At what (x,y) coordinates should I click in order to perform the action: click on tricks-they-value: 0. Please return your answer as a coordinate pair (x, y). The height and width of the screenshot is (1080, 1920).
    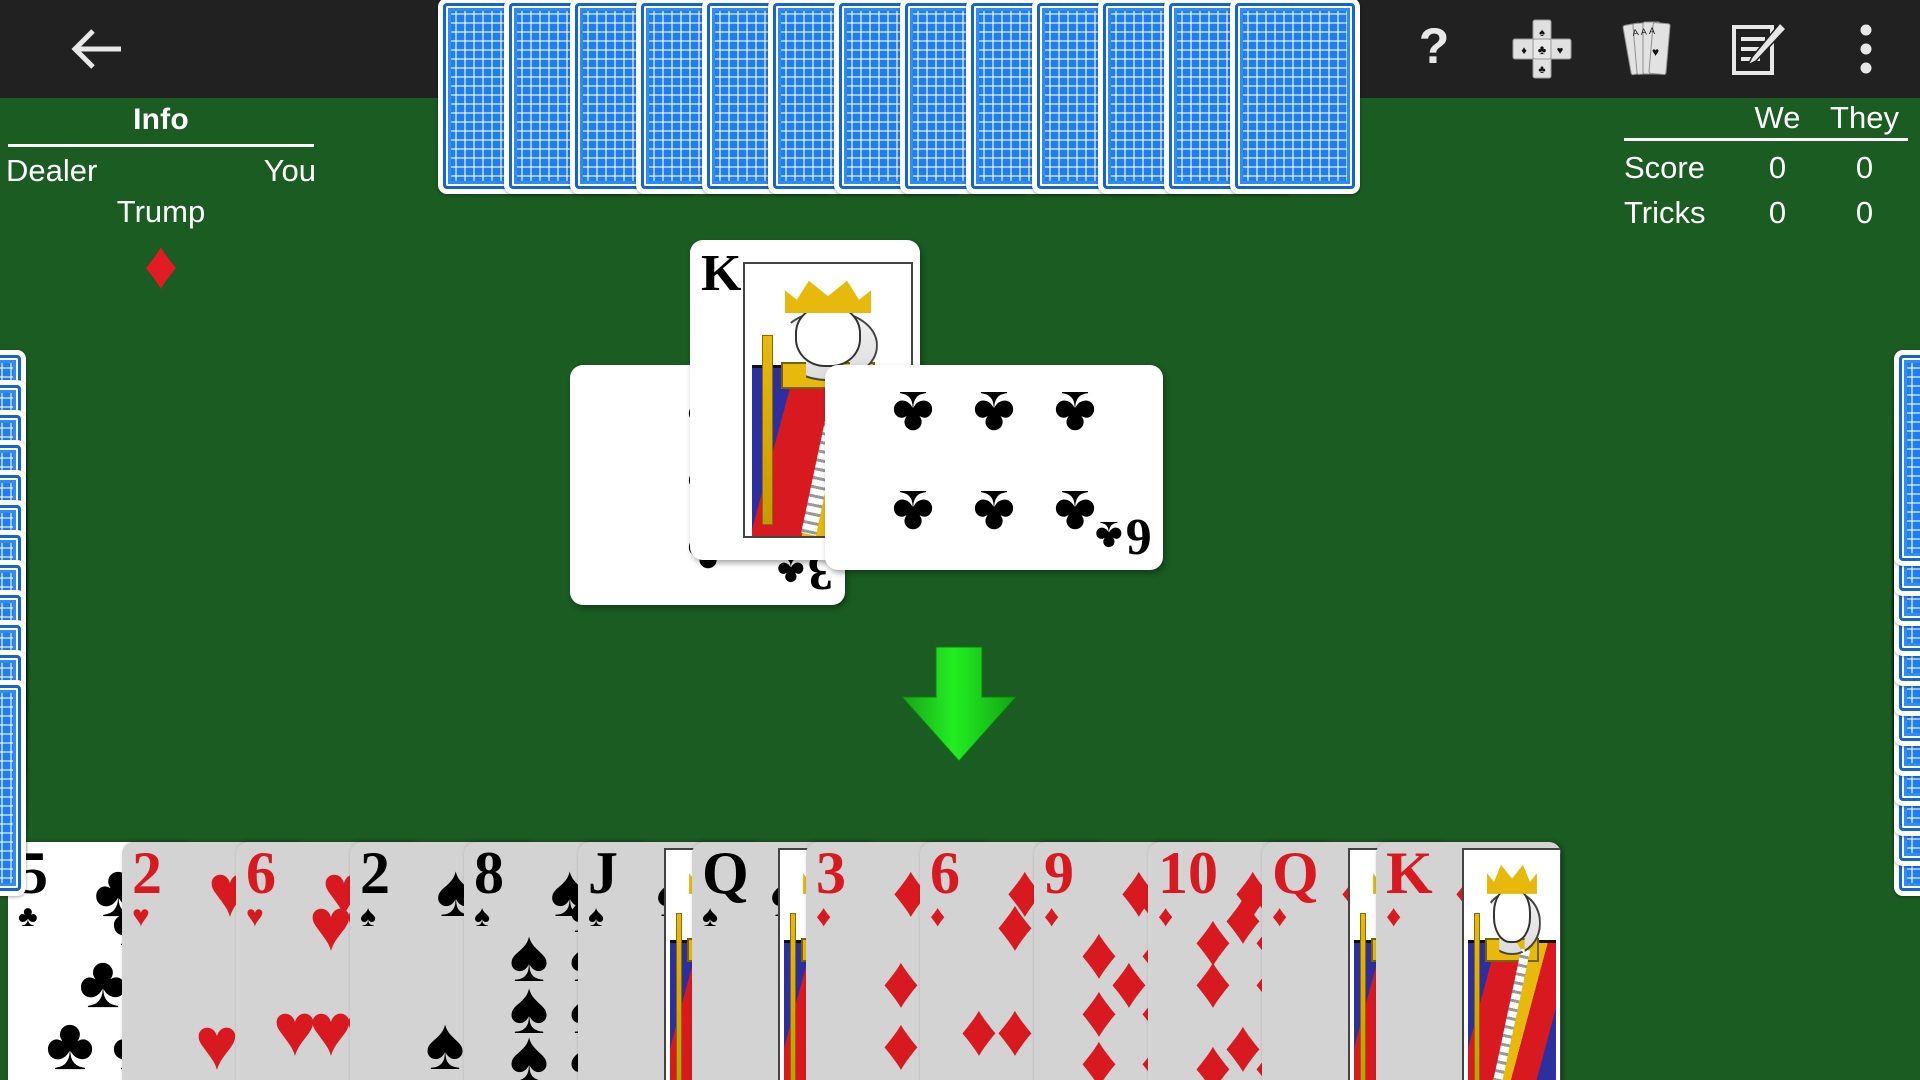
    Looking at the image, I should click on (1864, 212).